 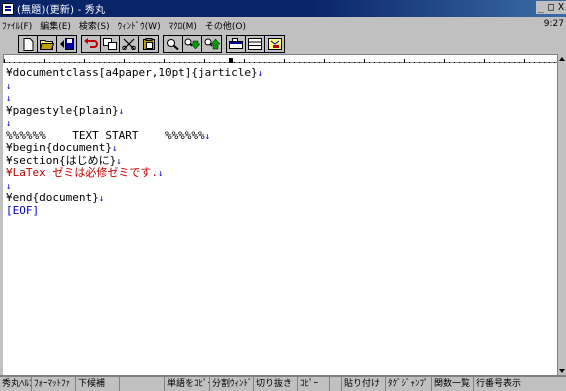 What do you see at coordinates (59, 147) in the screenshot?
I see `line-text: ¥begin{document}` at bounding box center [59, 147].